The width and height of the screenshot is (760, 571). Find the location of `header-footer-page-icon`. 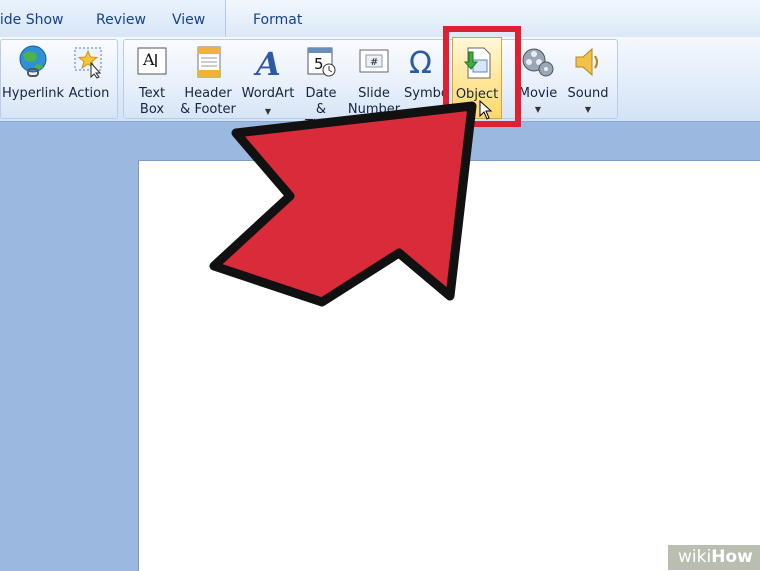

header-footer-page-icon is located at coordinates (209, 62).